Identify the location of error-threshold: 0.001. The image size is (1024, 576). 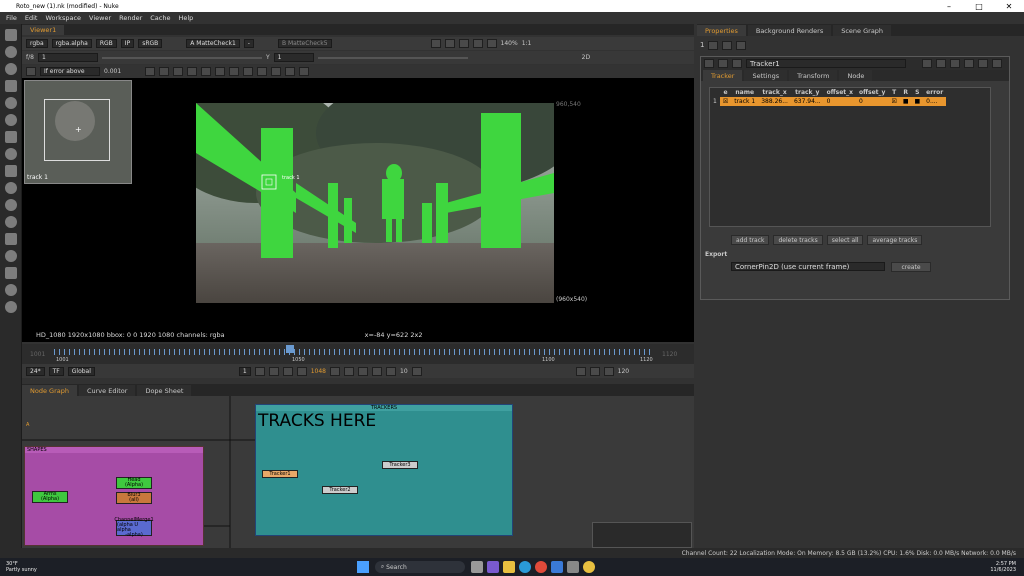
(112, 71).